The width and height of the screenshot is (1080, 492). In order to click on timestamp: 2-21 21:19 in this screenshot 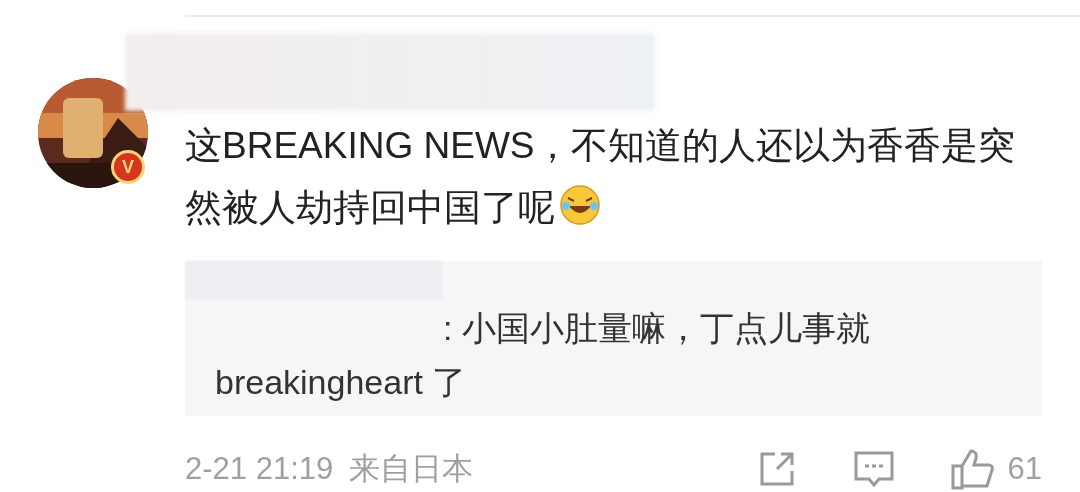, I will do `click(259, 468)`.